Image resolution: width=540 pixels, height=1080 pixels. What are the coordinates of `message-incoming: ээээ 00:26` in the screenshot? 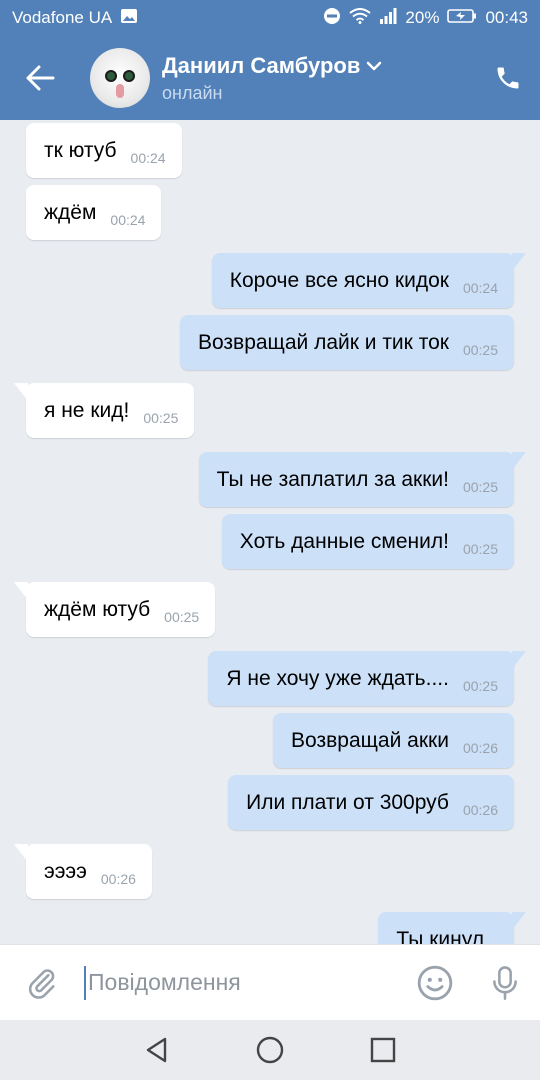 It's located at (83, 871).